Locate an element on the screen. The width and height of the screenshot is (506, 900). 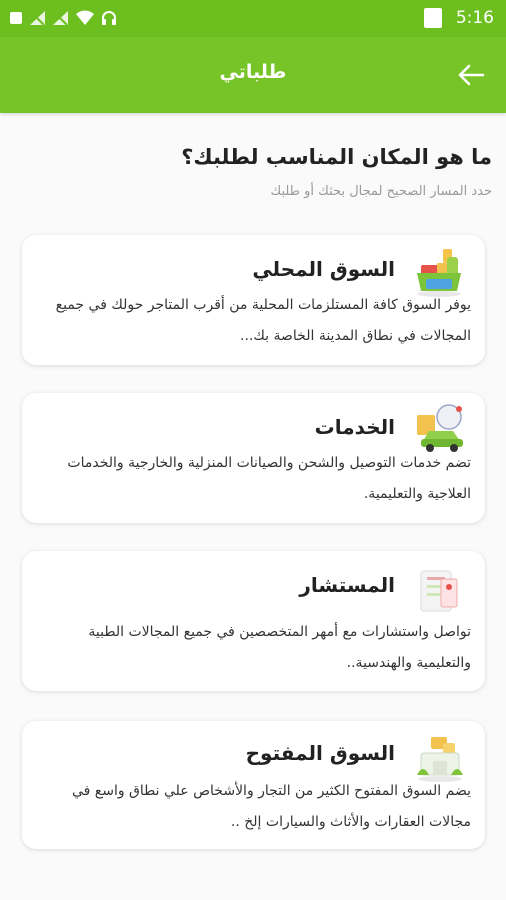
consultant-document-icon is located at coordinates (440, 592).